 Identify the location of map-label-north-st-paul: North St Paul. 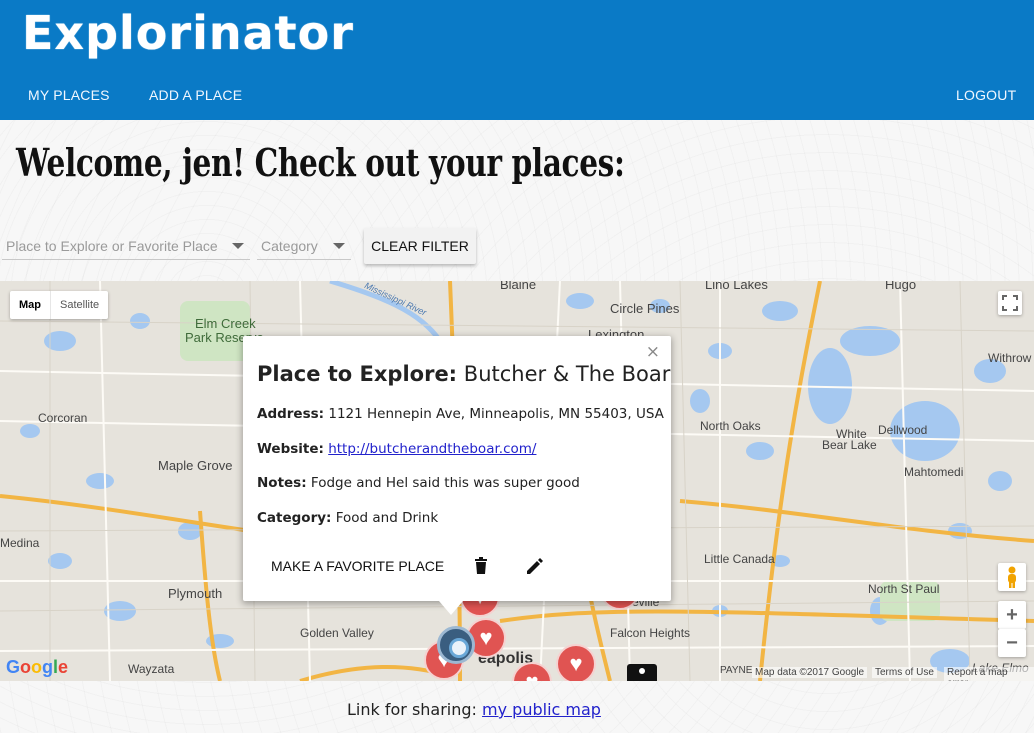
(904, 589).